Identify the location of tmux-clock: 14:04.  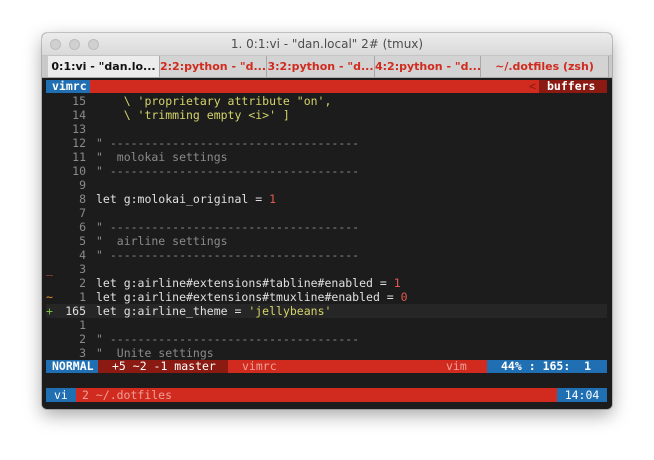
(582, 395).